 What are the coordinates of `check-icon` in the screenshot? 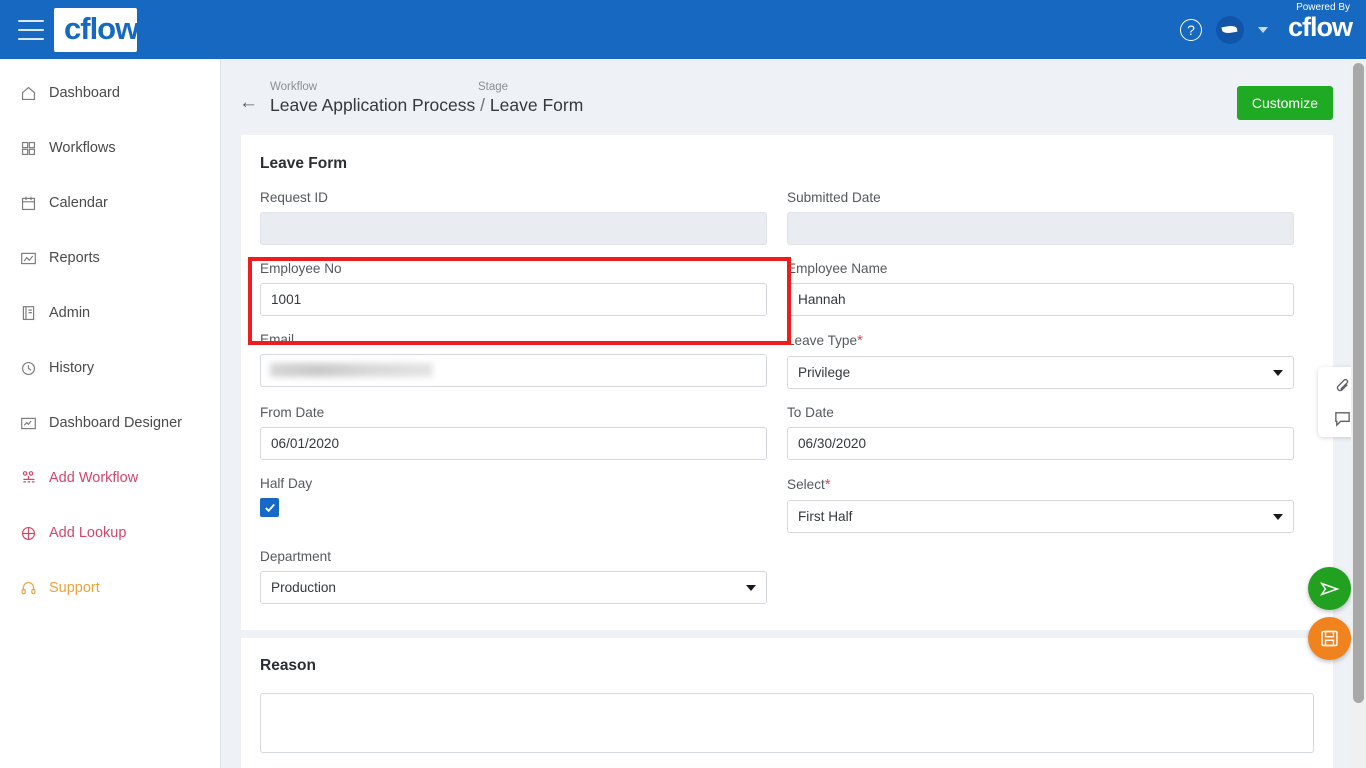 It's located at (269, 507).